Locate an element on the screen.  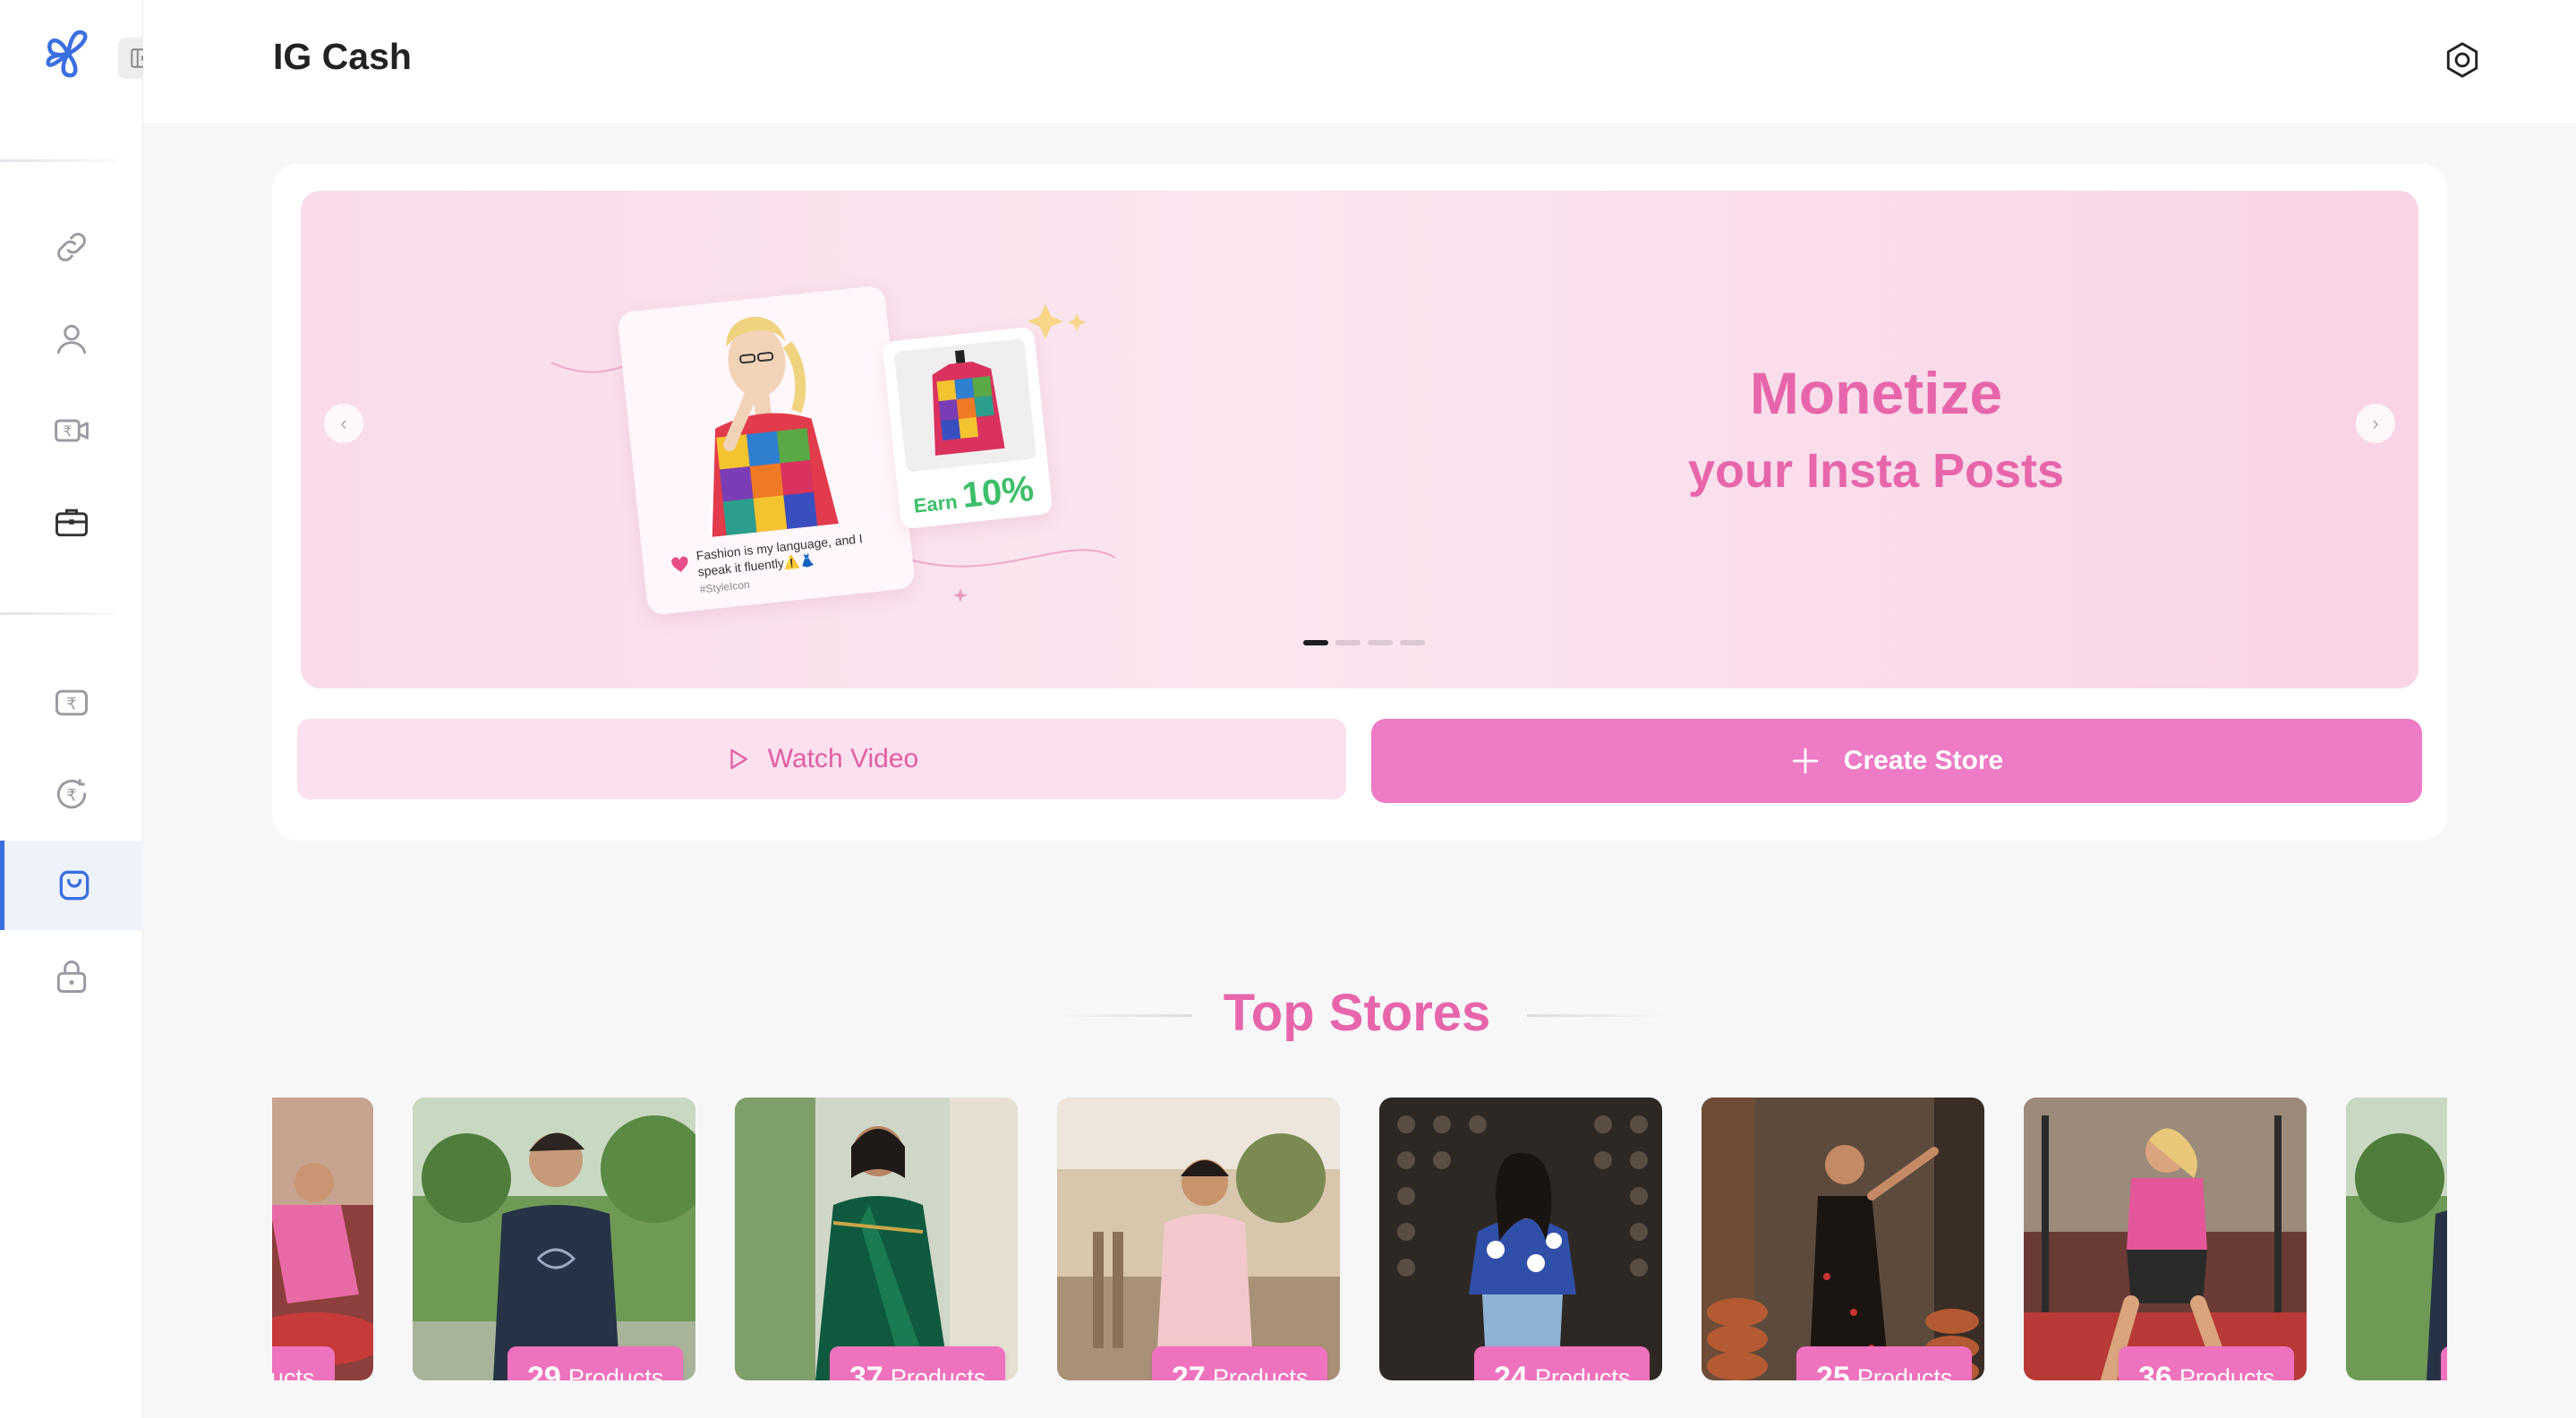
sidebar-item-store is located at coordinates (71, 886).